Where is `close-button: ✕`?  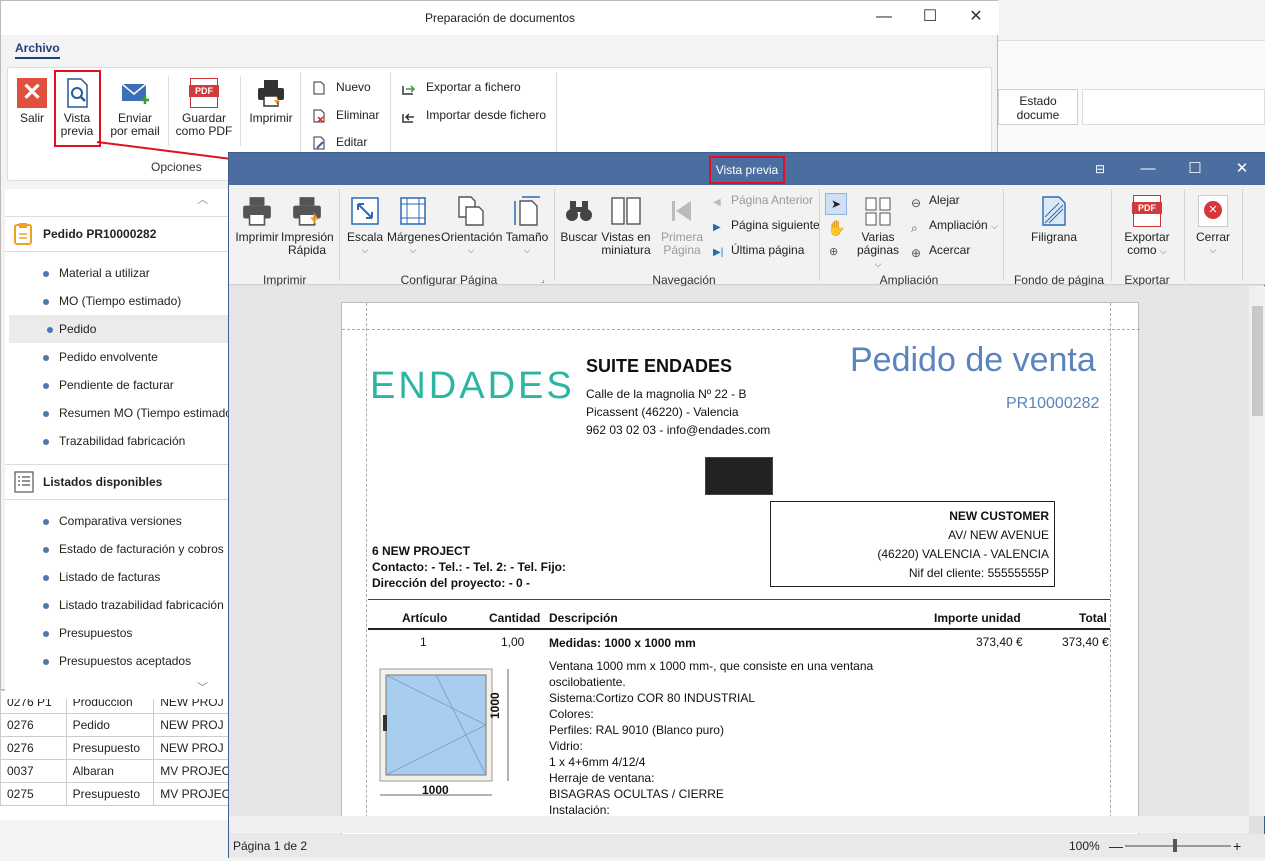
close-button: ✕ is located at coordinates (976, 18).